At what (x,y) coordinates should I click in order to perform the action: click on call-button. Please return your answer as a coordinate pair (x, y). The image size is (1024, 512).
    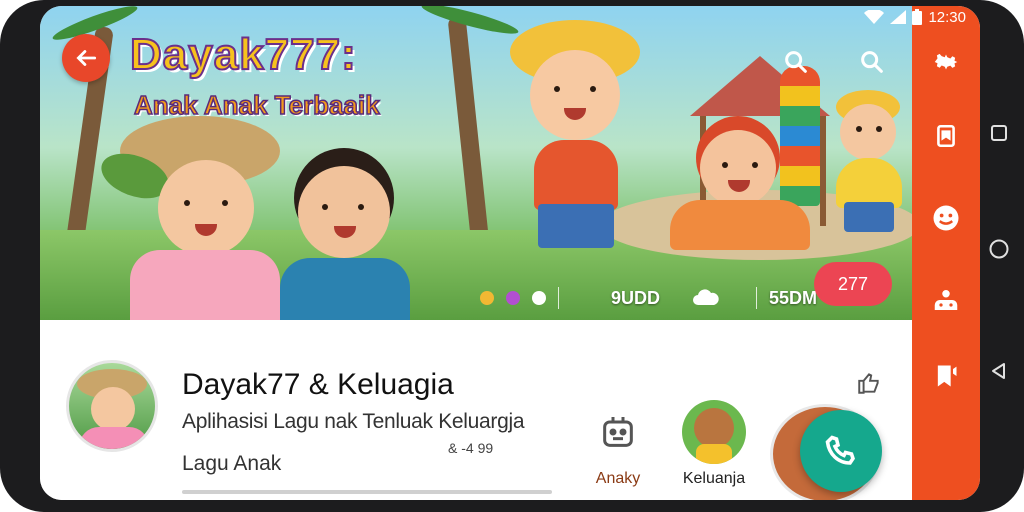
    Looking at the image, I should click on (841, 451).